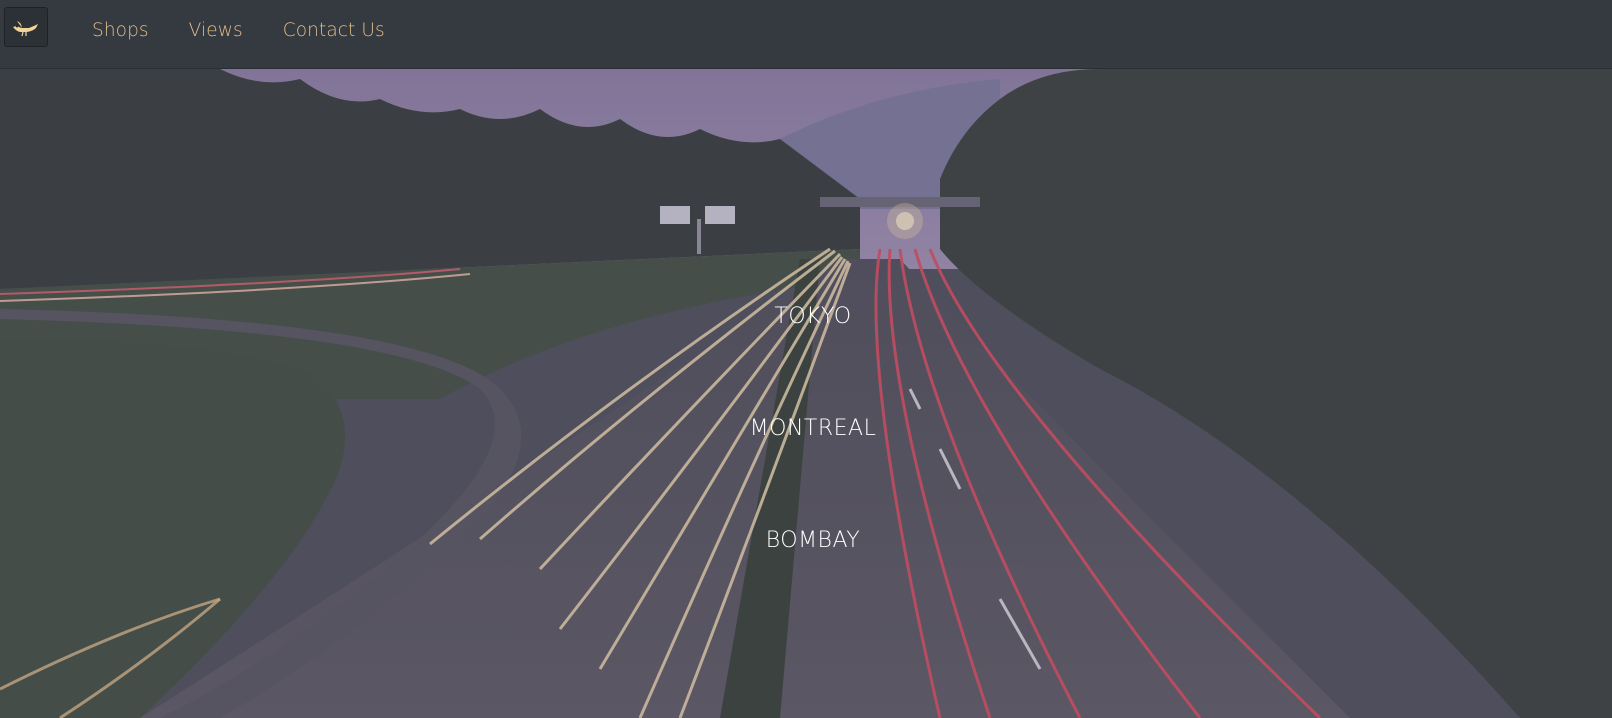 This screenshot has width=1612, height=718. Describe the element at coordinates (806, 428) in the screenshot. I see `city-link-montreal: MONTREAL` at that location.